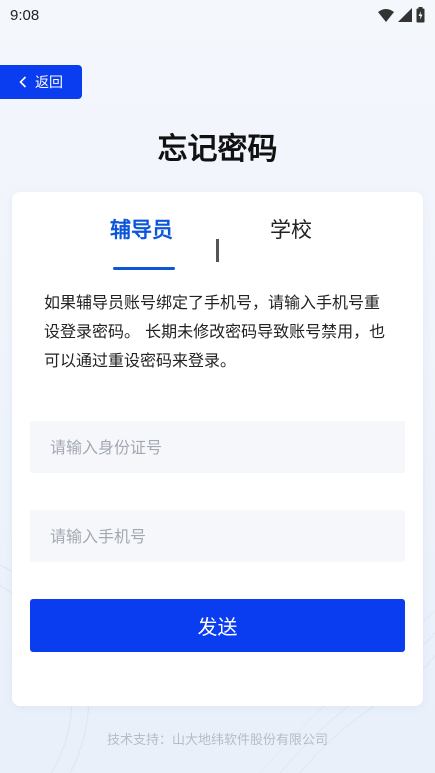  What do you see at coordinates (217, 536) in the screenshot?
I see `phone-input` at bounding box center [217, 536].